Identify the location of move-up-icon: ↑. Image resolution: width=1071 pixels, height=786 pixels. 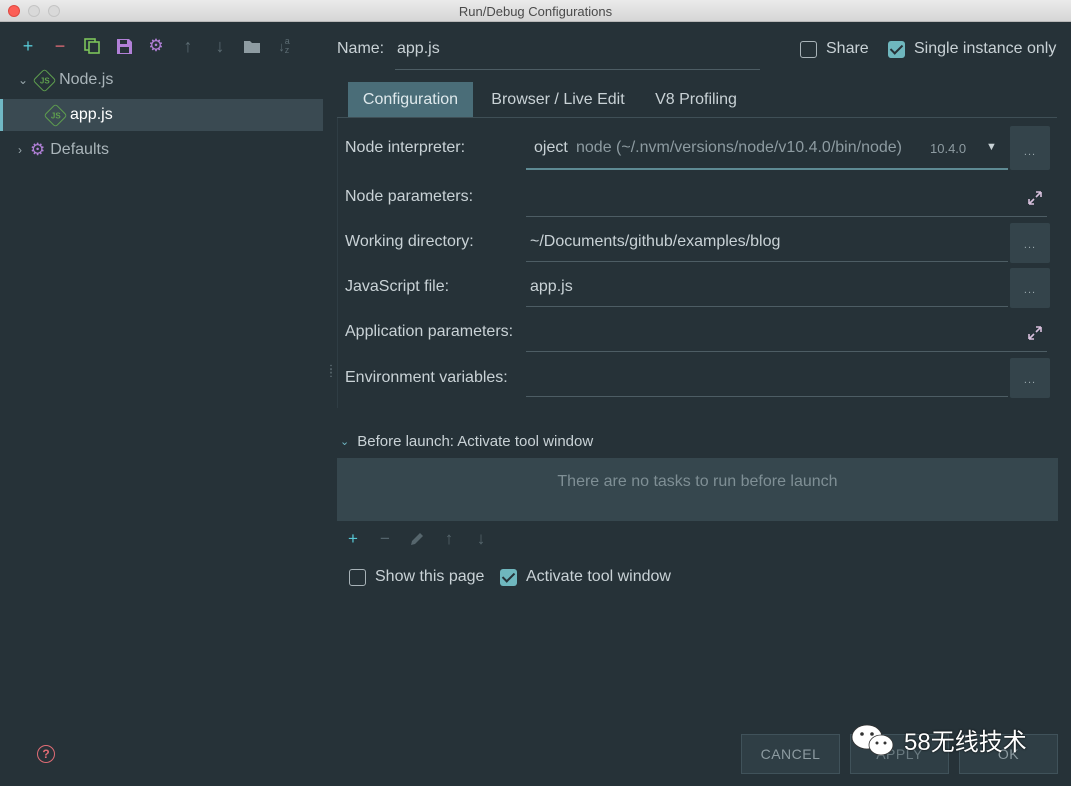
(188, 46).